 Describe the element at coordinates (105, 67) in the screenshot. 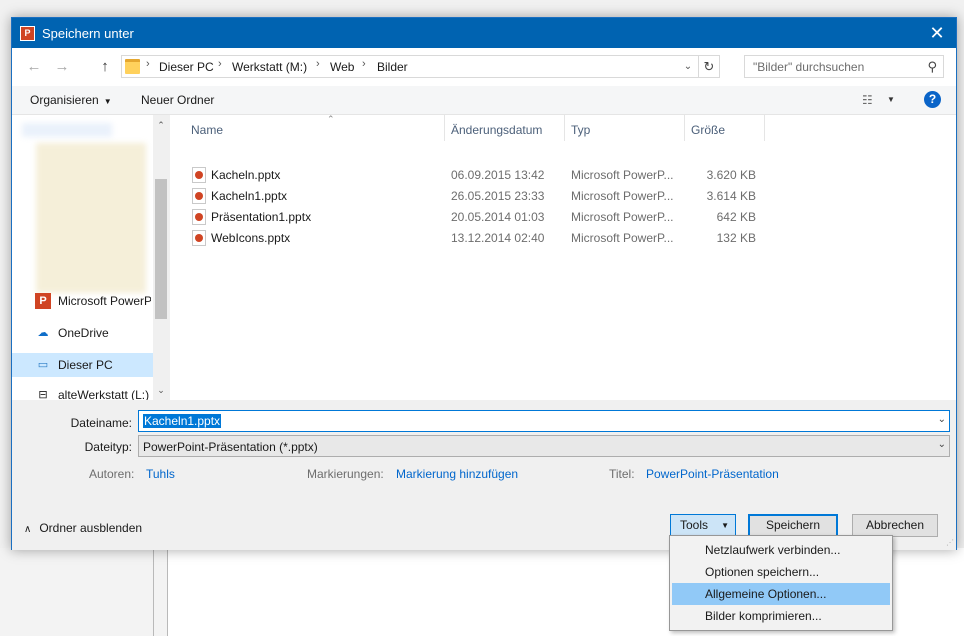

I see `up-button: ↑` at that location.